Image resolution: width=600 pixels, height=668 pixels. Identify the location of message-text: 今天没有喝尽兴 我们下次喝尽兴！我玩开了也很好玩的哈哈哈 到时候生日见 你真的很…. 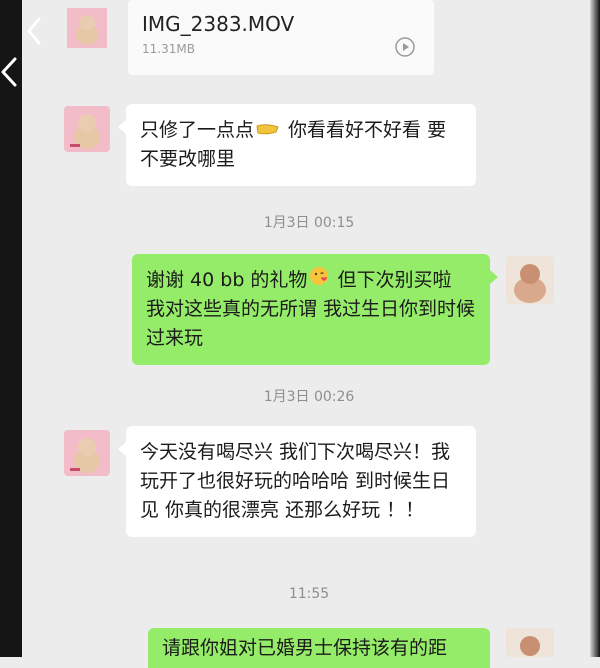
(295, 481).